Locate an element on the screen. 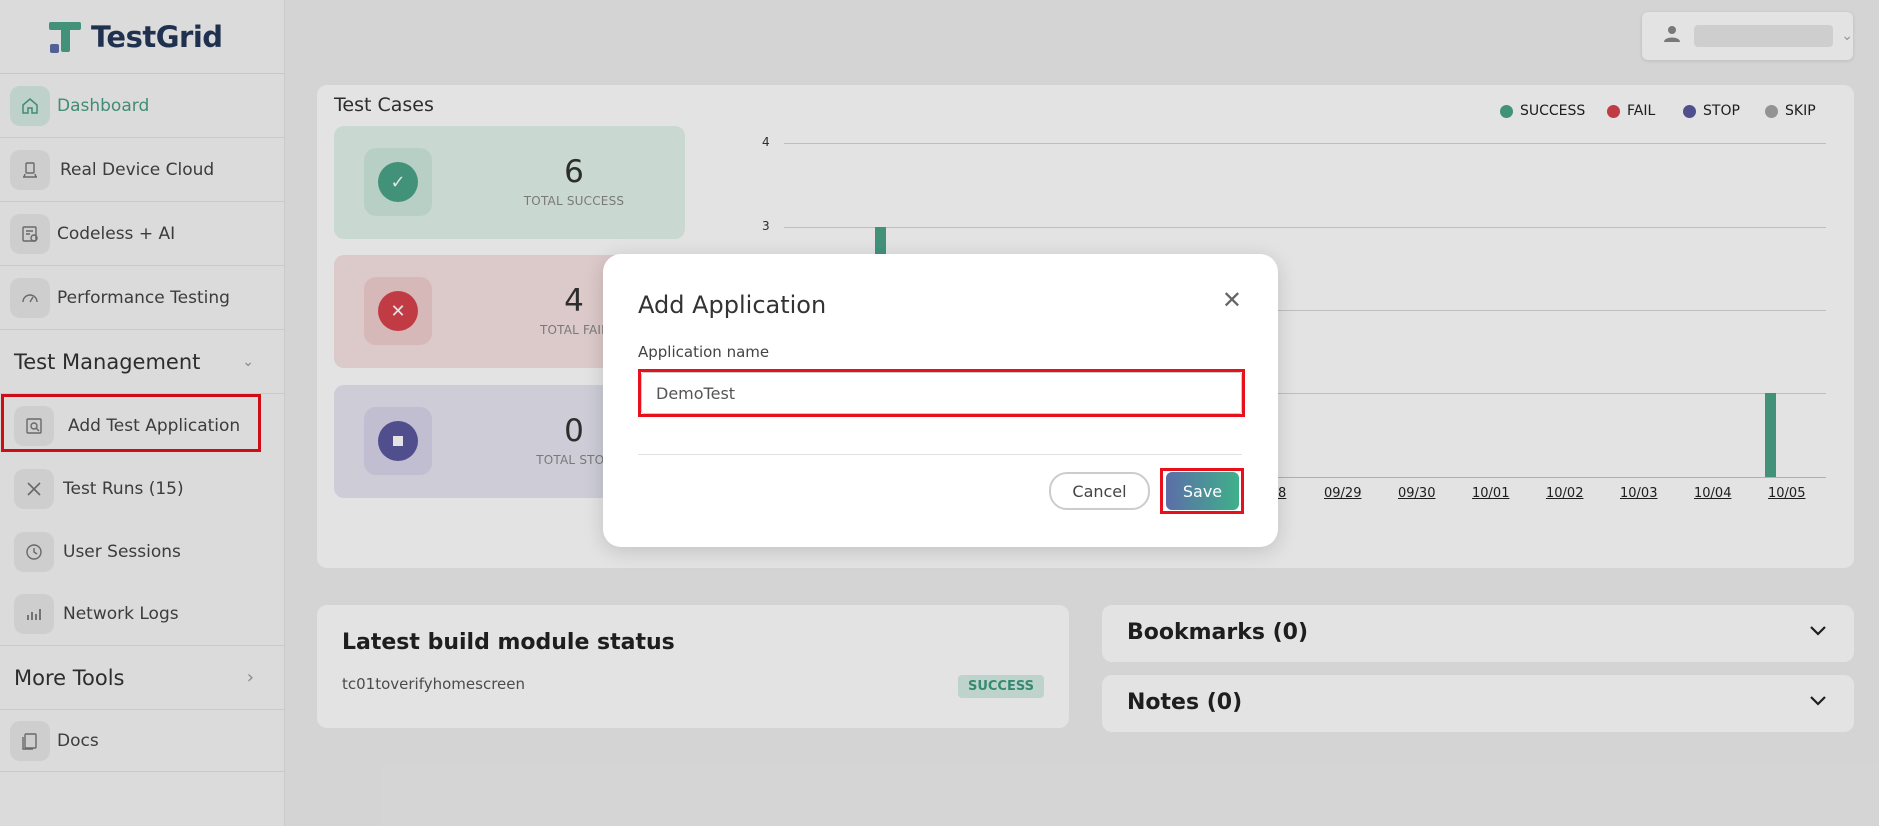 The image size is (1879, 826). modal-divider is located at coordinates (940, 454).